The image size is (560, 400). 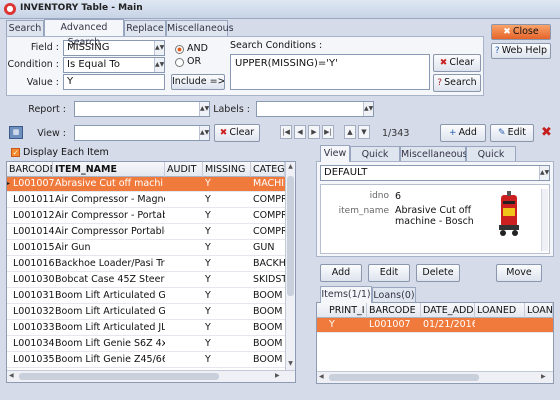 What do you see at coordinates (146, 248) in the screenshot?
I see `table-row: L001015 Air Gun Y GUN` at bounding box center [146, 248].